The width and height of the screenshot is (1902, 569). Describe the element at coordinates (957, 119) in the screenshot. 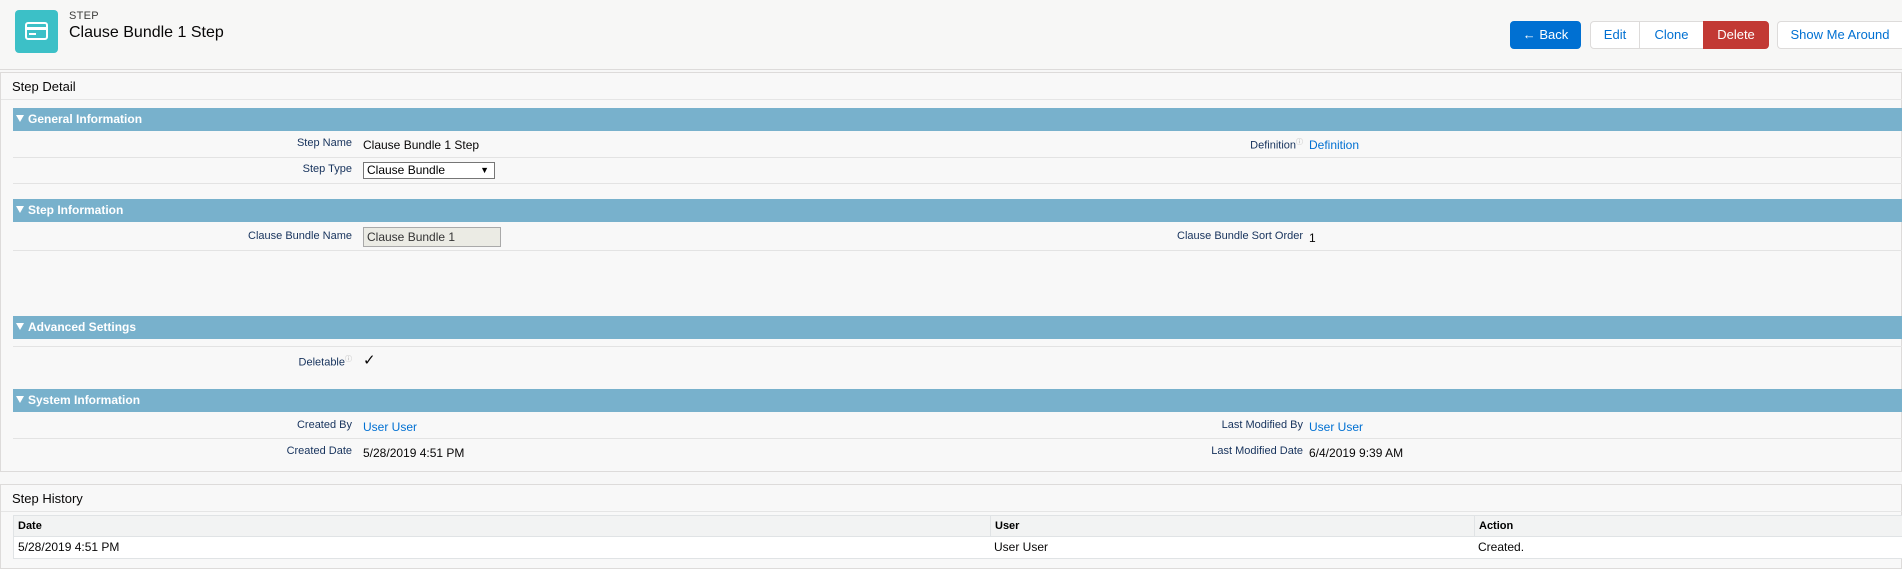

I see `section-general-information: General Information` at that location.